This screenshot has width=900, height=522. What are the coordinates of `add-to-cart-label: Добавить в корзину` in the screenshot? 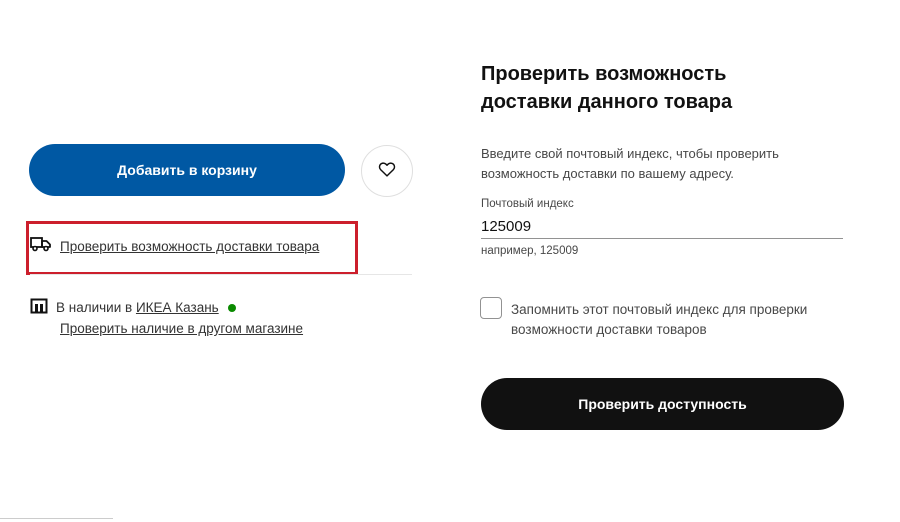 It's located at (187, 170).